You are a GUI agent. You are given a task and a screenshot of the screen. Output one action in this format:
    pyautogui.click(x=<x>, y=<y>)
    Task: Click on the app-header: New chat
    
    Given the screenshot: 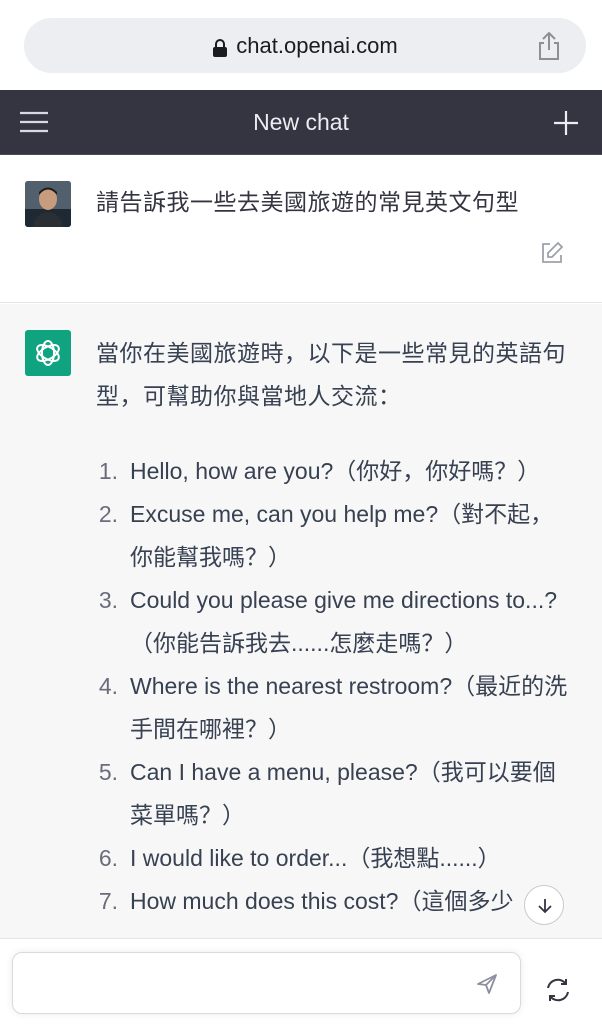 What is the action you would take?
    pyautogui.click(x=301, y=122)
    